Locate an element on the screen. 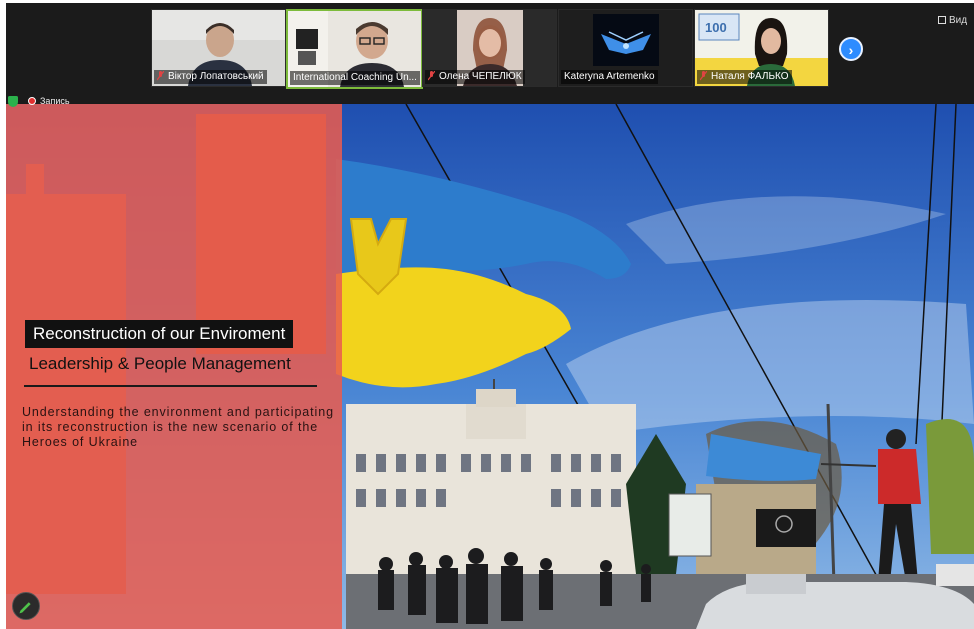 This screenshot has width=974, height=629. participant-name-4: Kateryna Artemenko is located at coordinates (609, 77).